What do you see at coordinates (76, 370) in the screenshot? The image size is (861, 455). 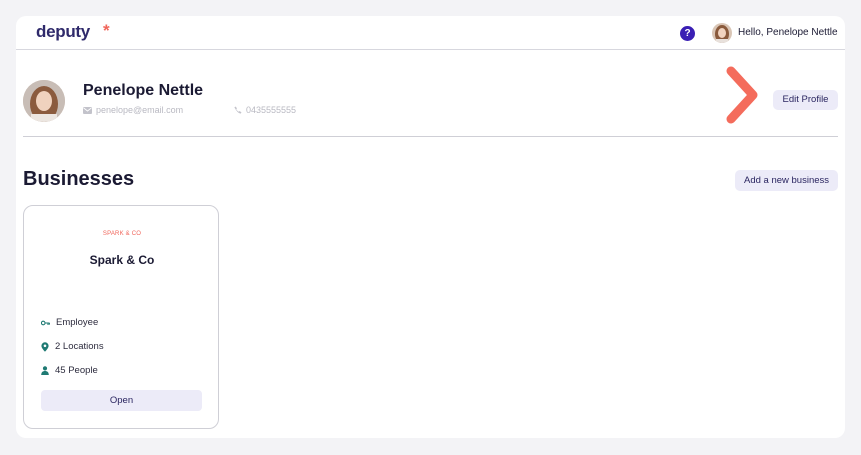 I see `business-people-text: 45 People` at bounding box center [76, 370].